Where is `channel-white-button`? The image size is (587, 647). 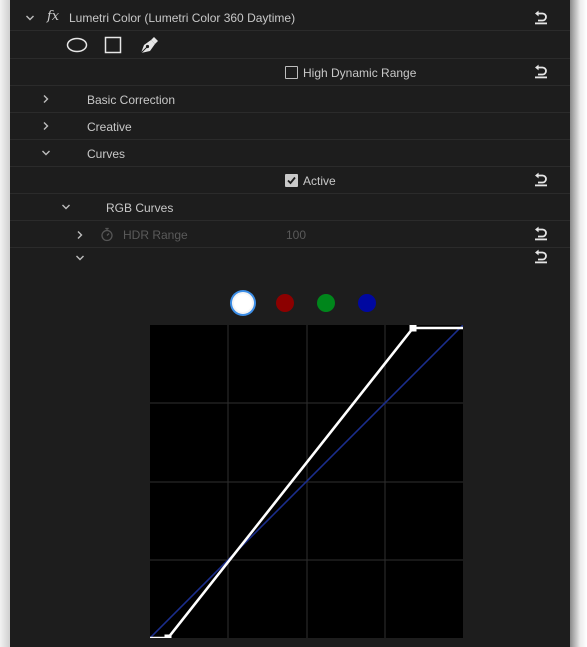
channel-white-button is located at coordinates (243, 303).